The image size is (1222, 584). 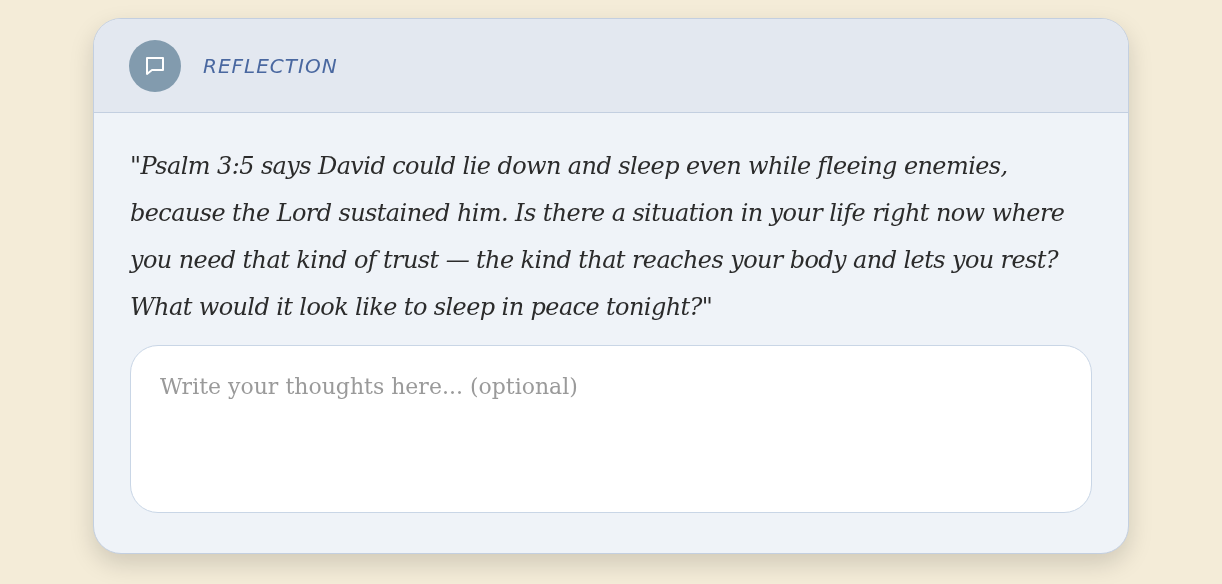 What do you see at coordinates (155, 65) in the screenshot?
I see `chat-bubble-icon` at bounding box center [155, 65].